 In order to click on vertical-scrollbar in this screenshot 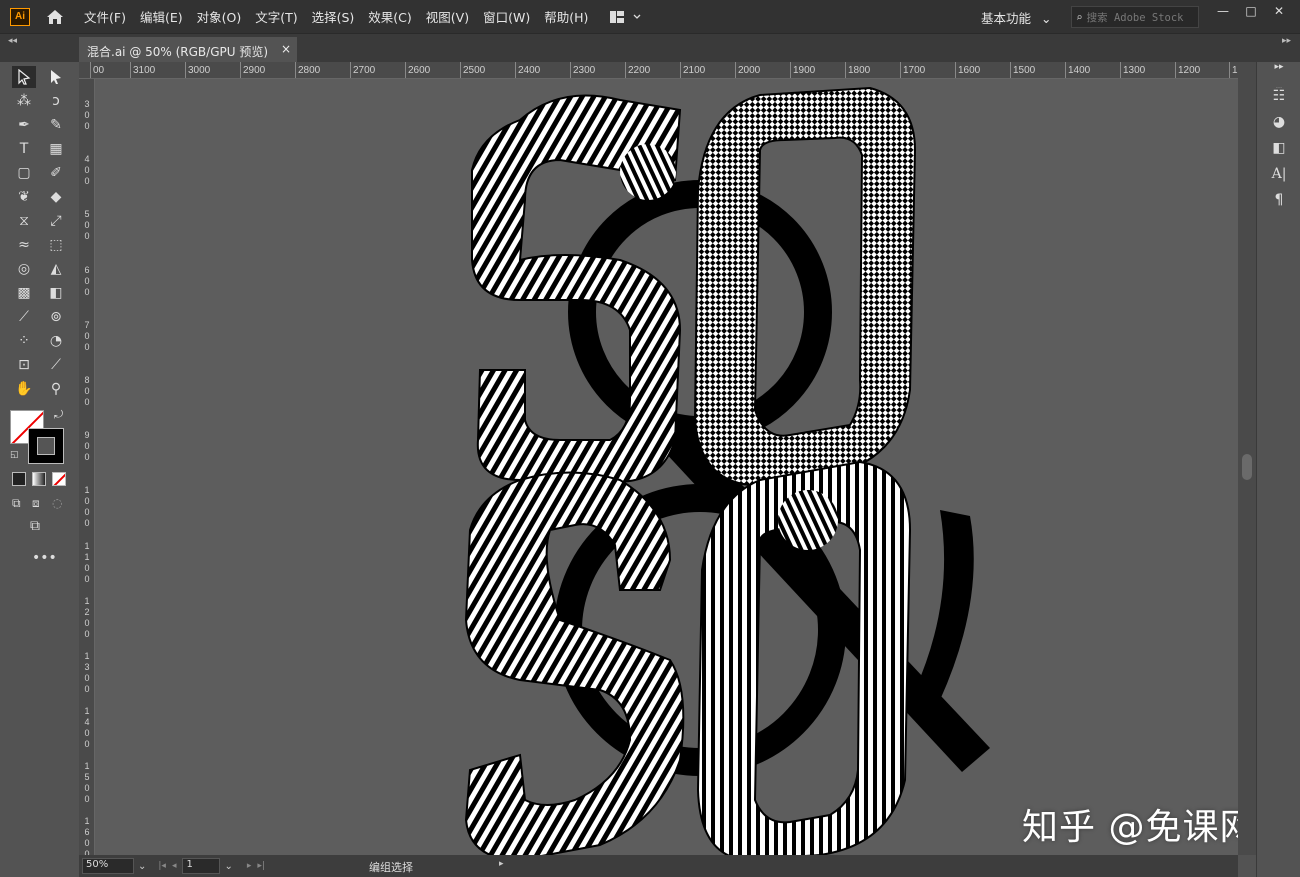, I will do `click(1247, 458)`.